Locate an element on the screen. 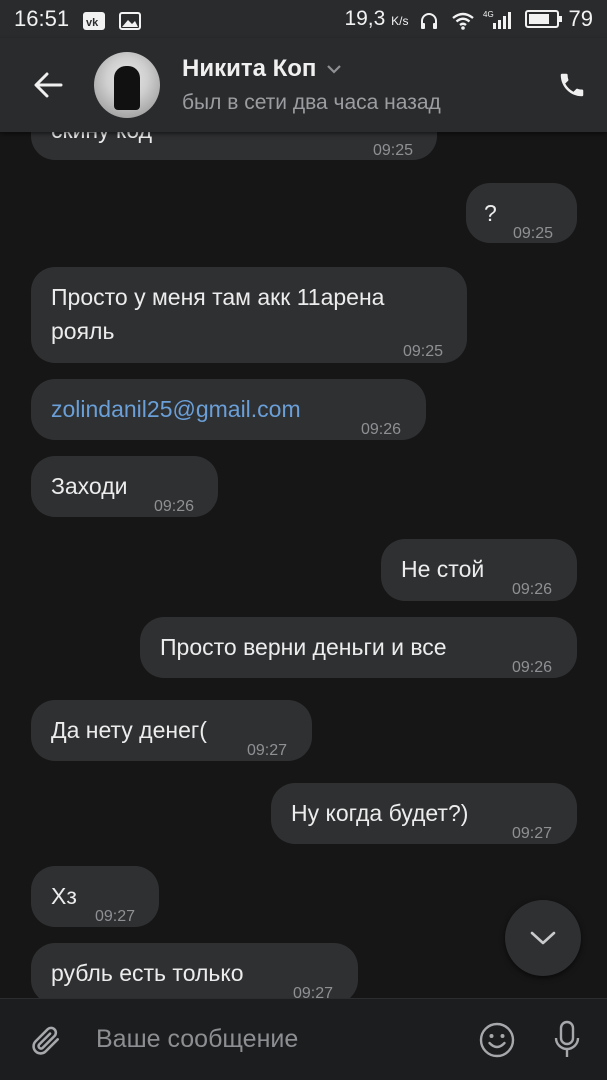 The height and width of the screenshot is (1080, 607). message-text: рубль есть только is located at coordinates (147, 973).